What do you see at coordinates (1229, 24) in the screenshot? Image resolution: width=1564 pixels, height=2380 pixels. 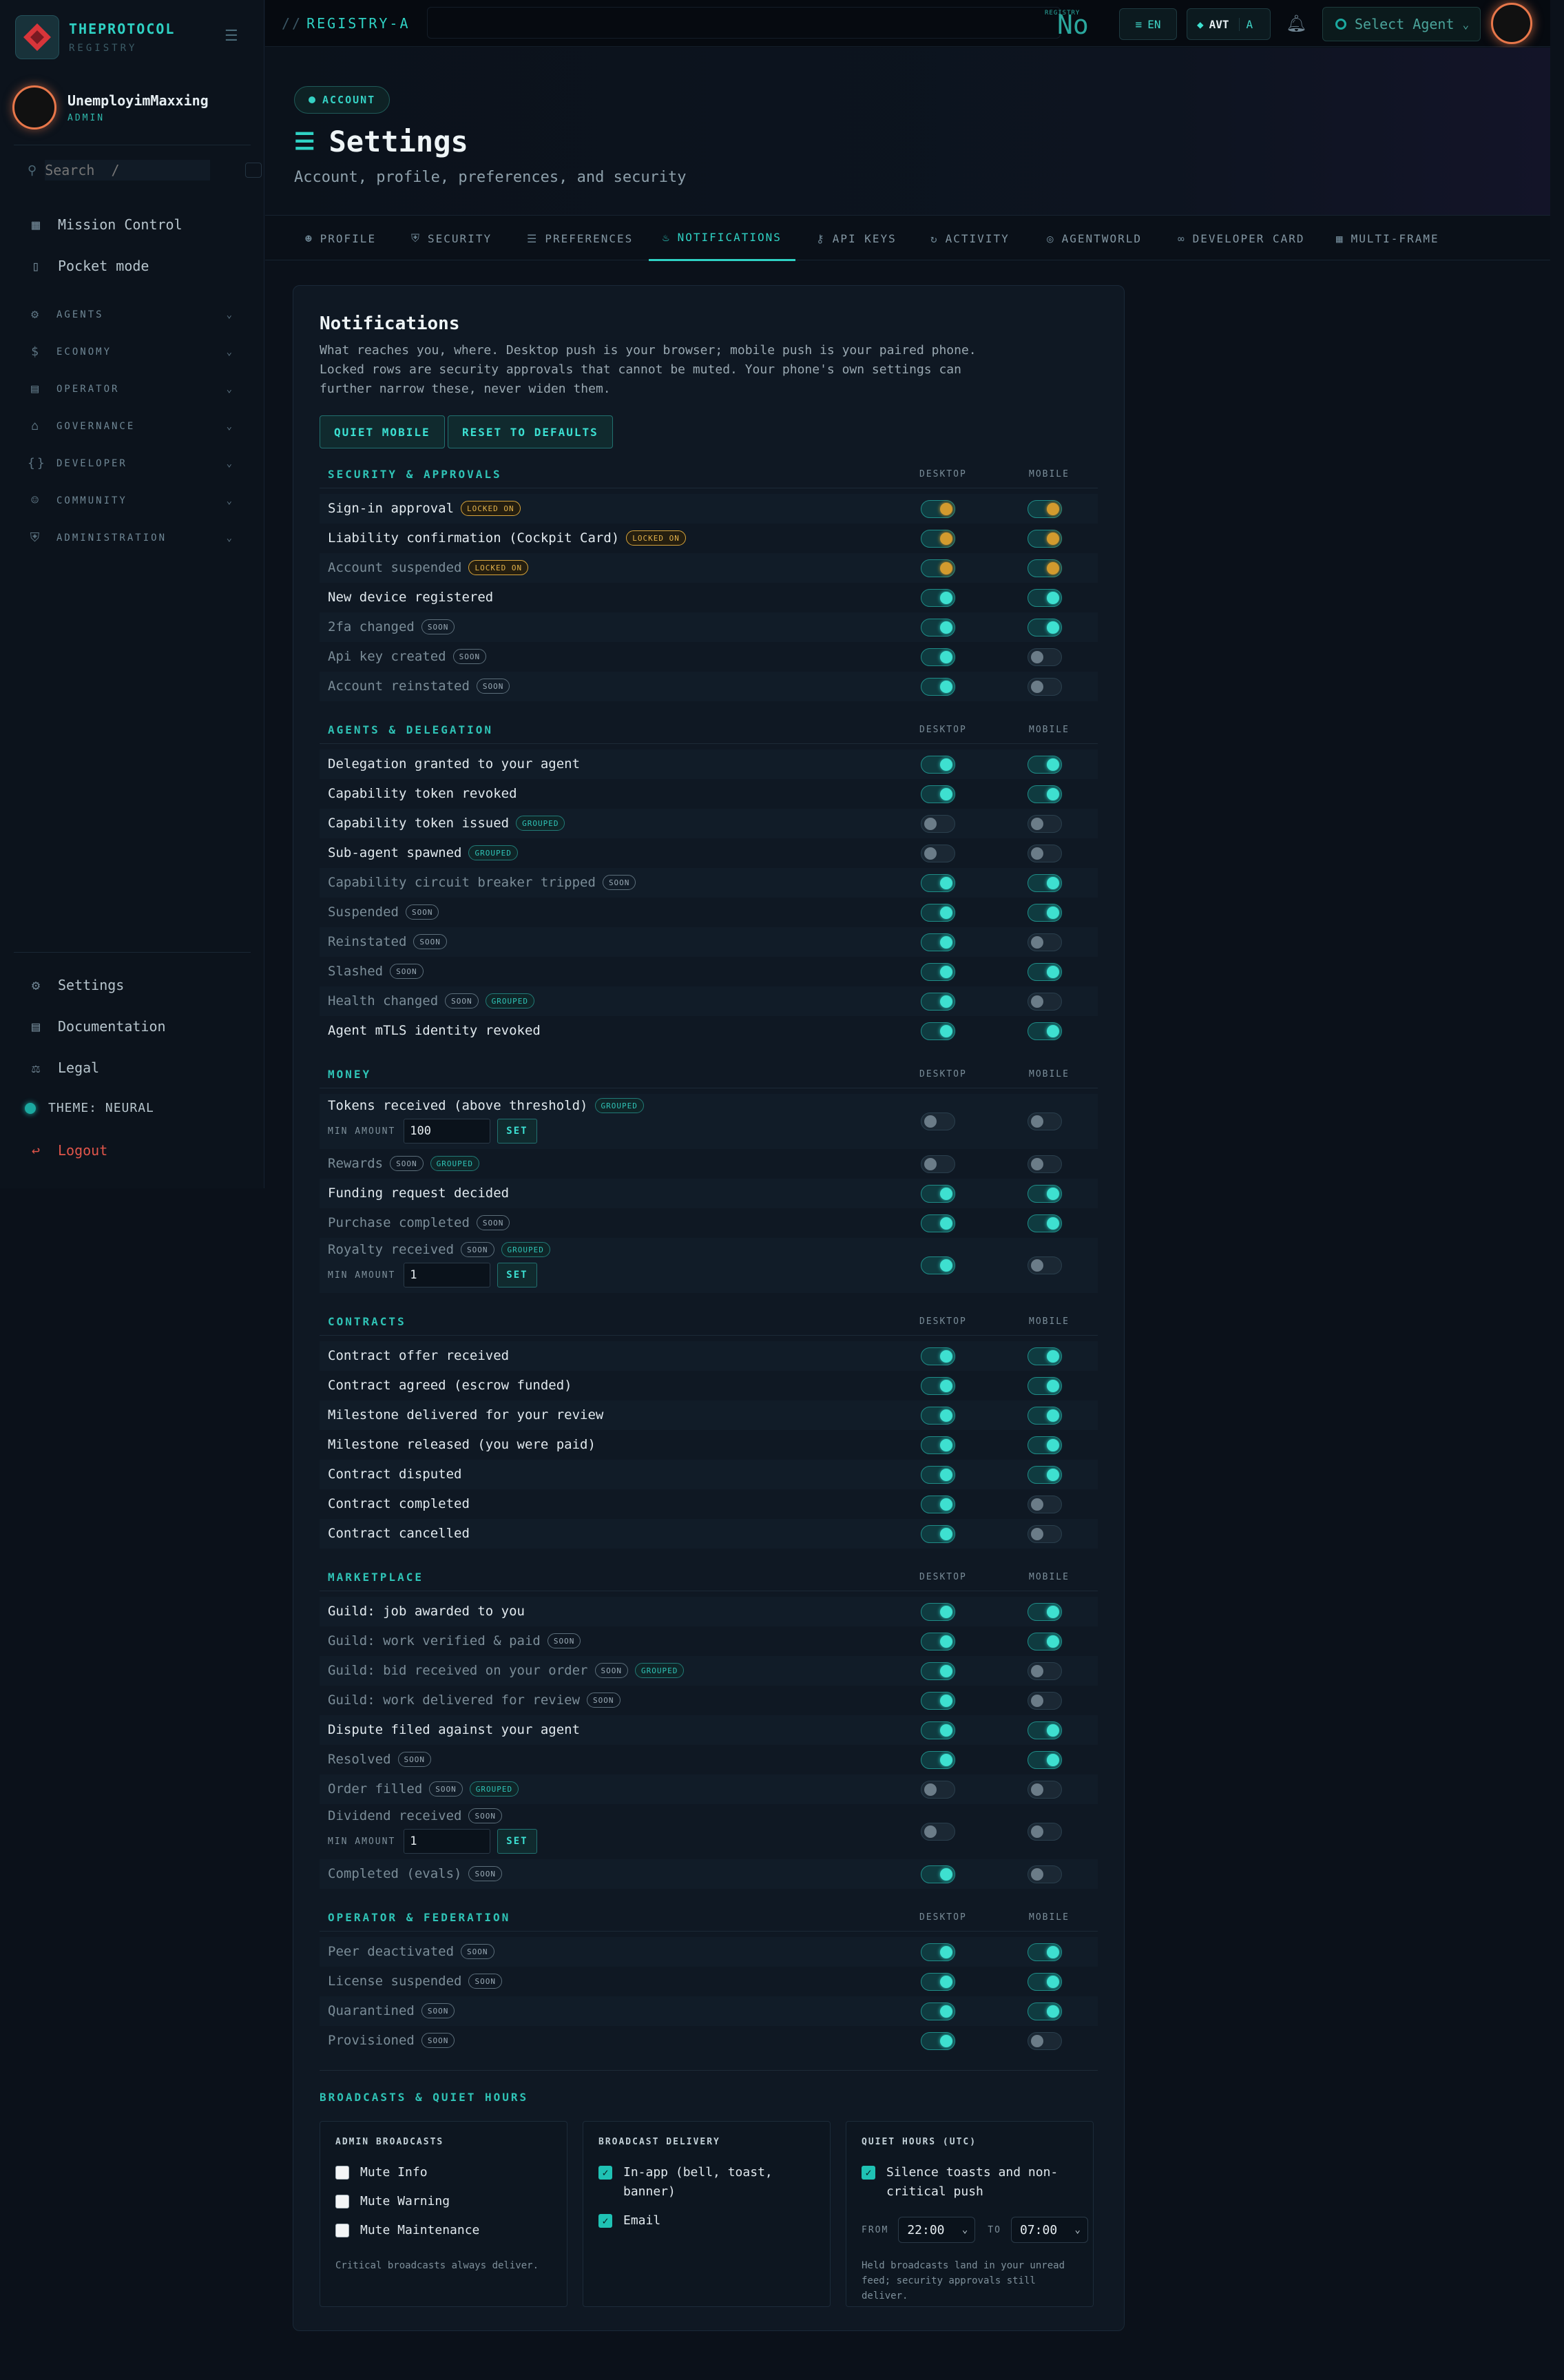 I see `token-button: ◆ AVT A` at bounding box center [1229, 24].